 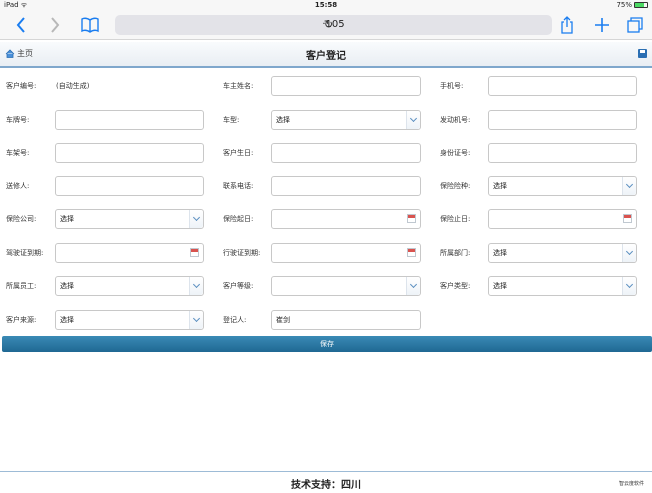 I want to click on new-tab-button, so click(x=602, y=25).